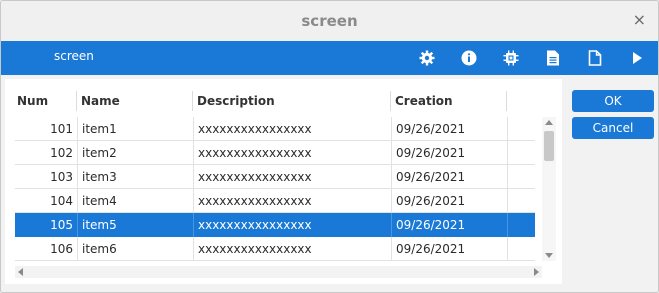 Image resolution: width=659 pixels, height=293 pixels. What do you see at coordinates (136, 249) in the screenshot?
I see `cell-name: item6` at bounding box center [136, 249].